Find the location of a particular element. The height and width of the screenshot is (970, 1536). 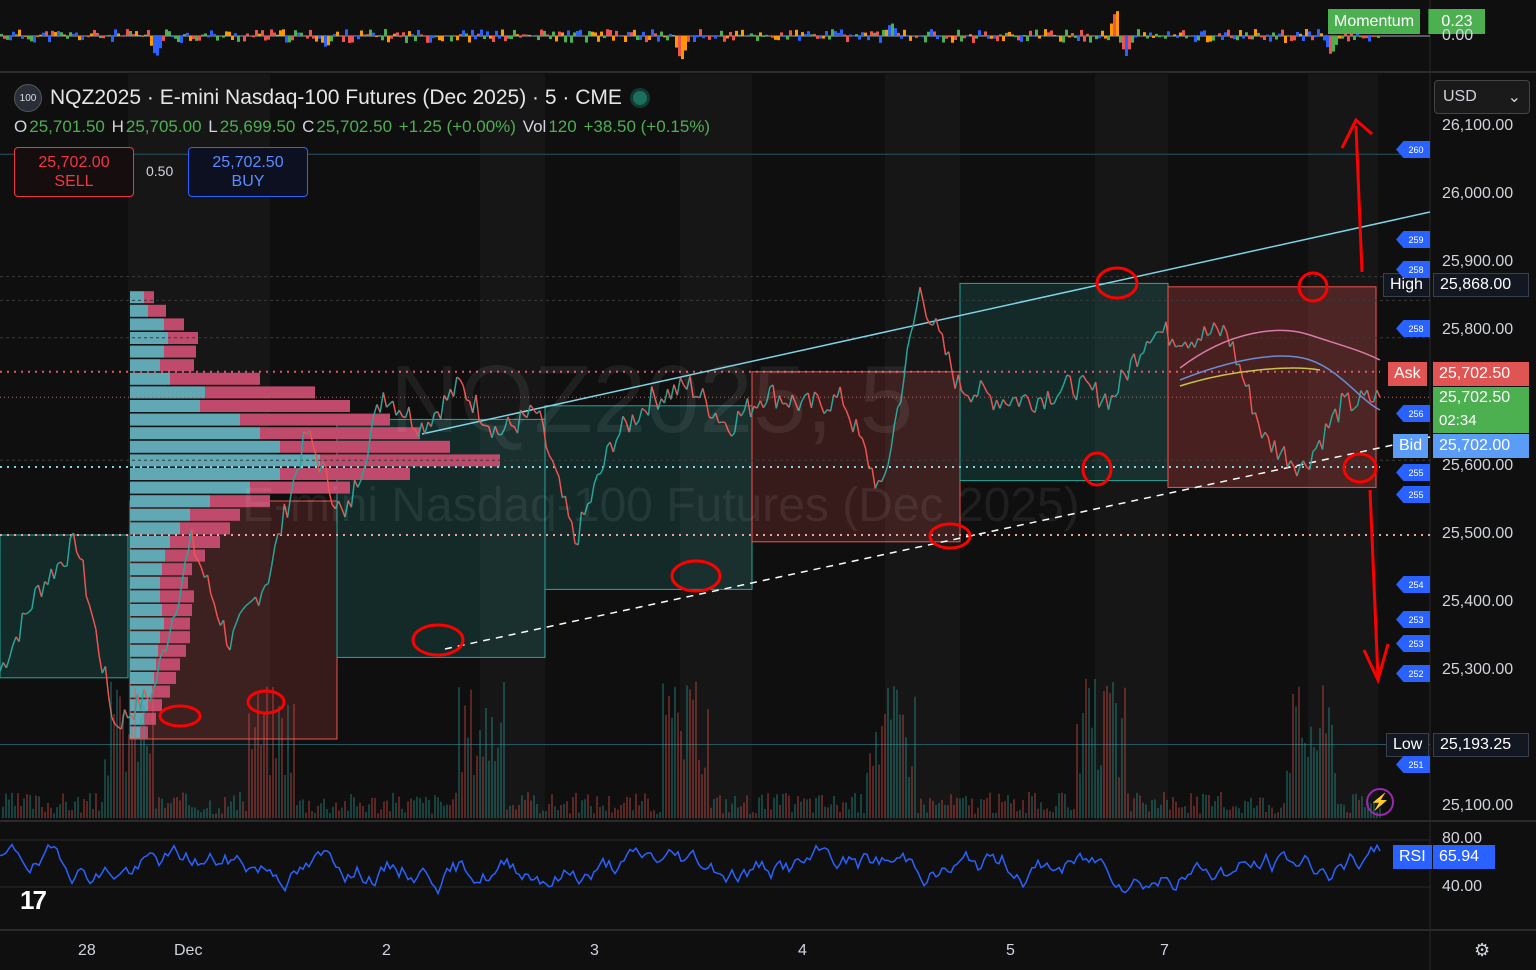

sell-button: 25,702.00 SELL is located at coordinates (74, 172).